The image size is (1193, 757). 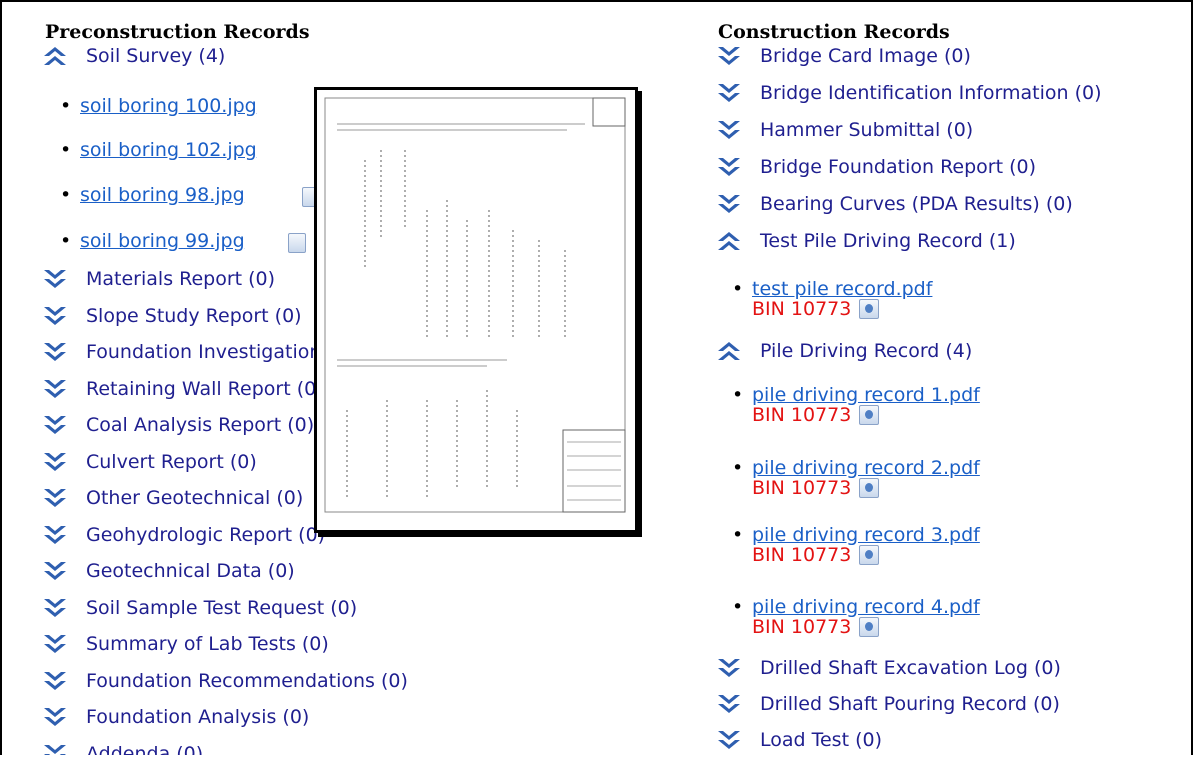 What do you see at coordinates (168, 150) in the screenshot?
I see `file-link: soil boring 102.jpg` at bounding box center [168, 150].